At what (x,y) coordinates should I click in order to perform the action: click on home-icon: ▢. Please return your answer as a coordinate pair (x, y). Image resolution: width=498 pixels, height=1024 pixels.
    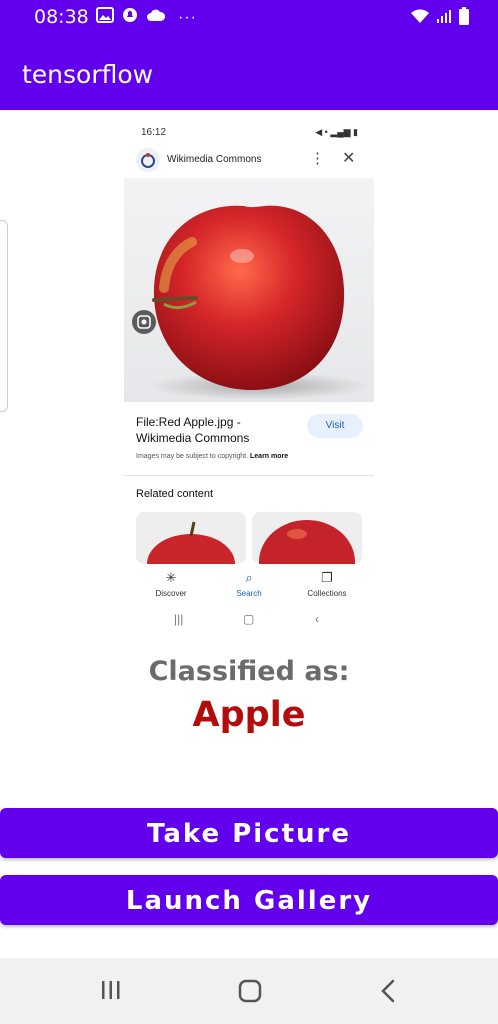
    Looking at the image, I should click on (249, 619).